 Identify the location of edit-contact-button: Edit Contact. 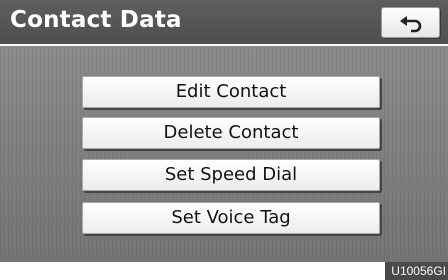
(231, 92).